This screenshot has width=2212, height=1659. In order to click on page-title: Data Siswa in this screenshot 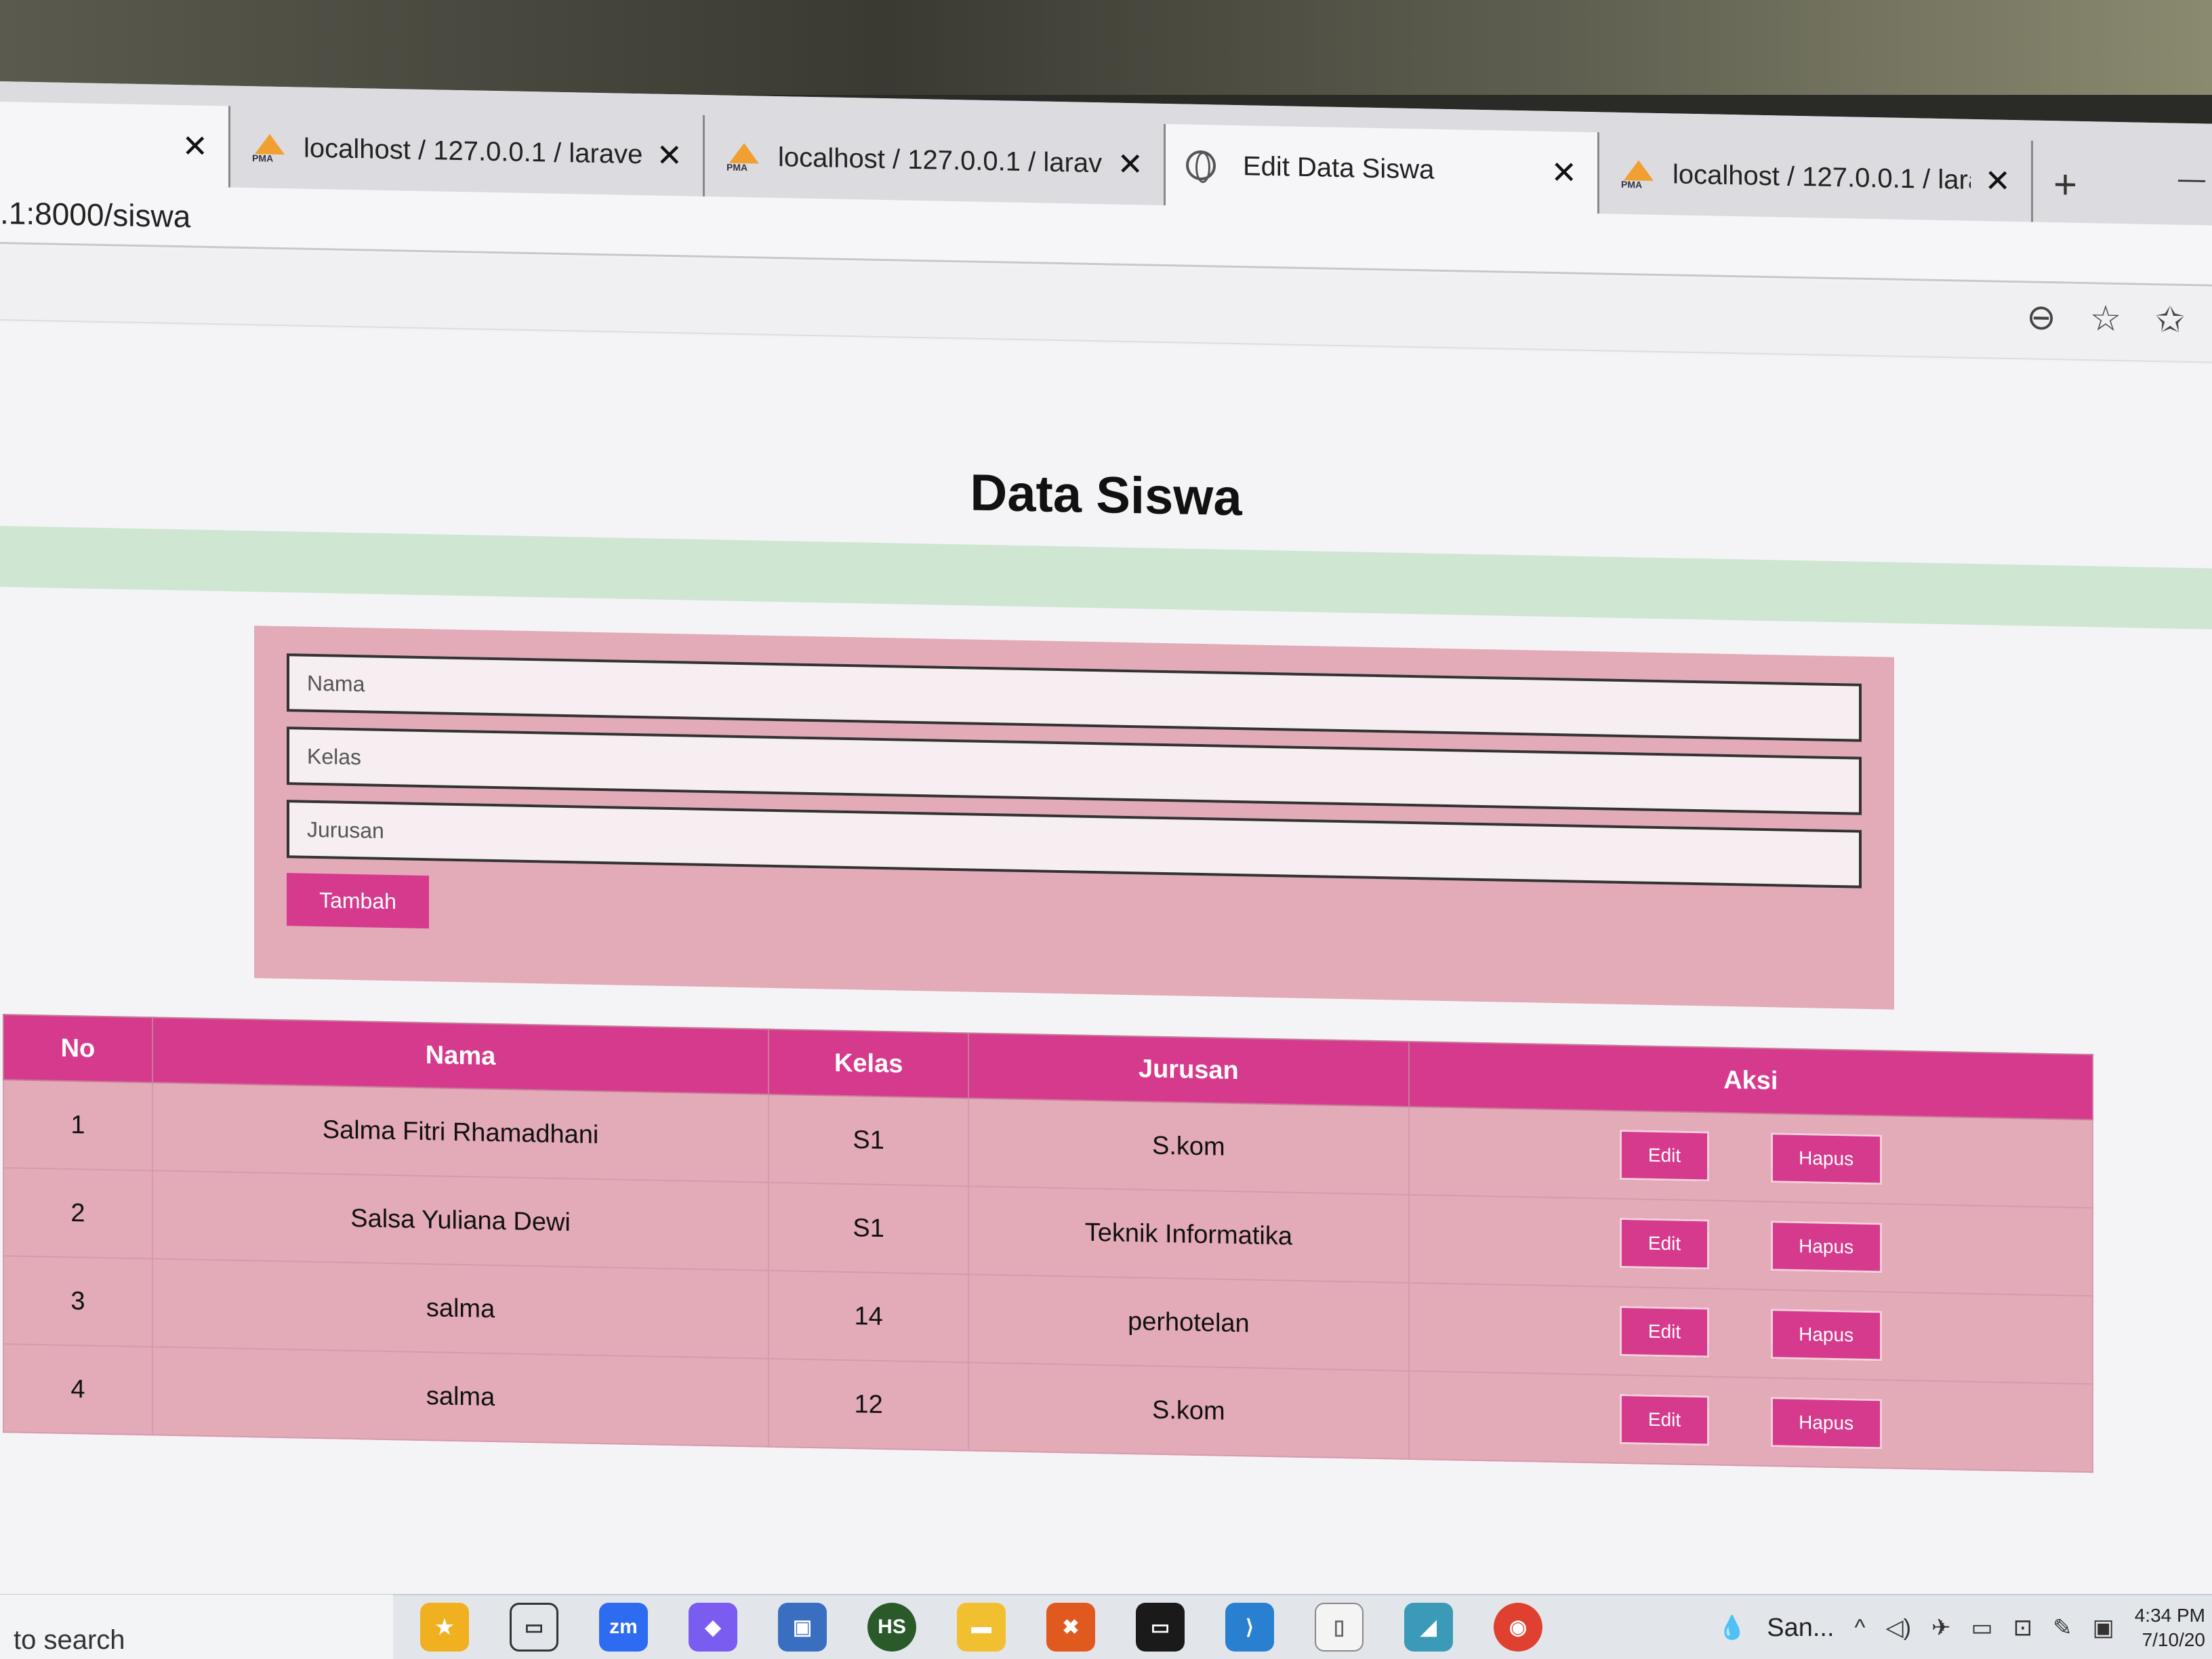, I will do `click(1106, 495)`.